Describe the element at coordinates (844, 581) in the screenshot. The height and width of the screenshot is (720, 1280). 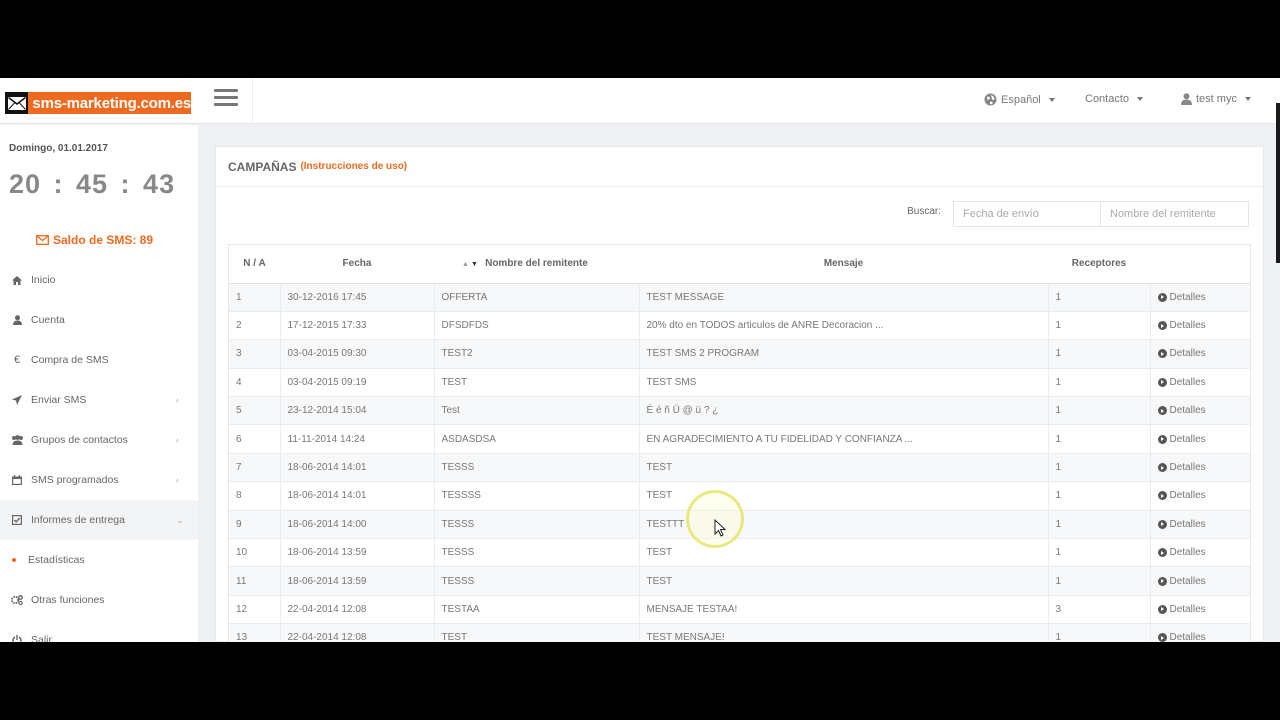
I see `cell-mensaje: TEST` at that location.